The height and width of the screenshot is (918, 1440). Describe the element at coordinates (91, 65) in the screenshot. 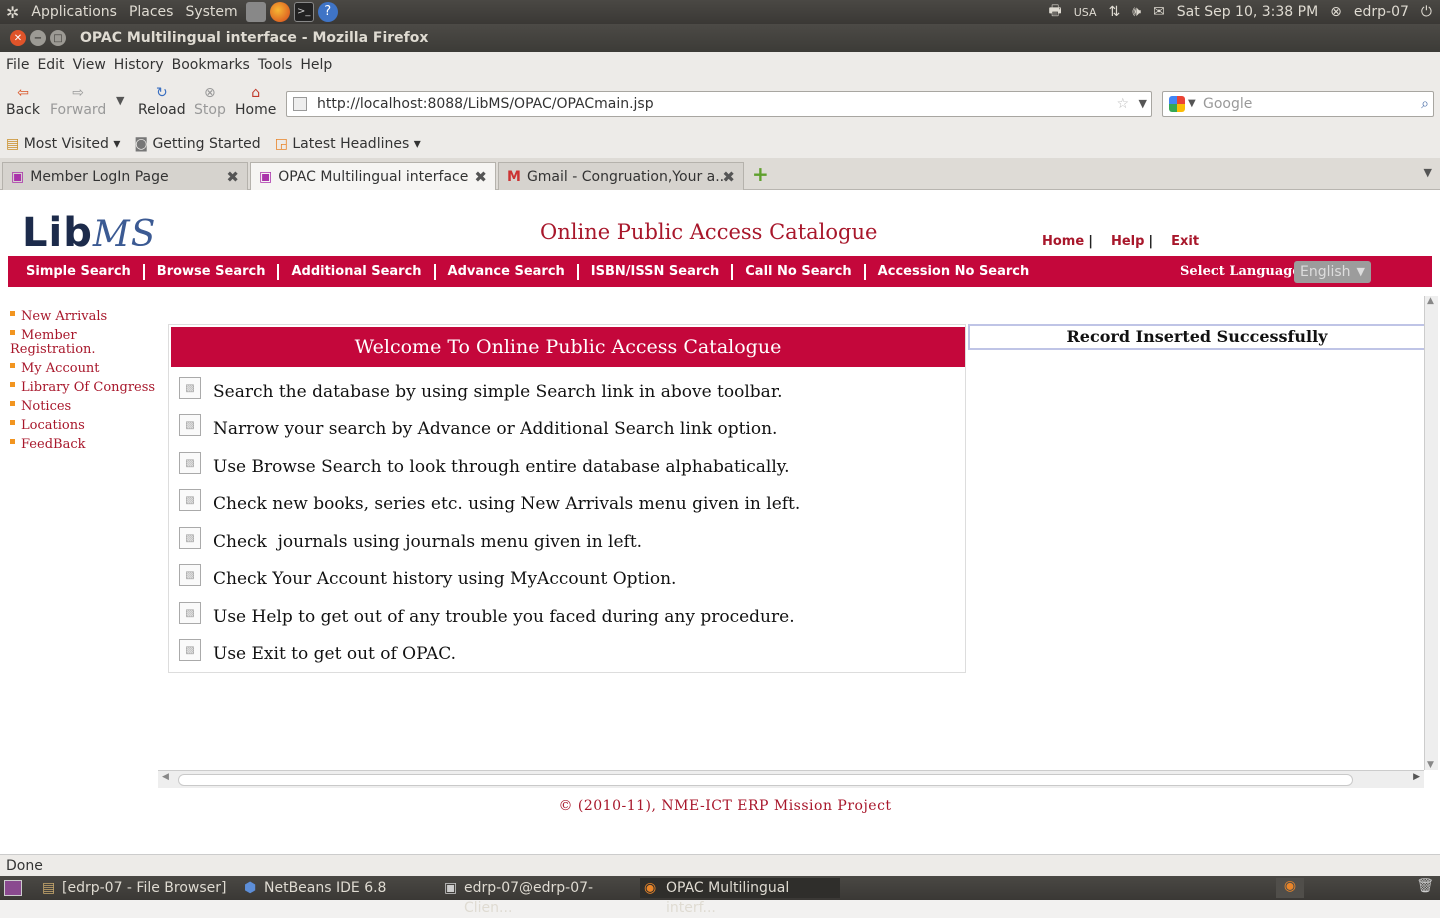

I see `menu-view: View` at that location.